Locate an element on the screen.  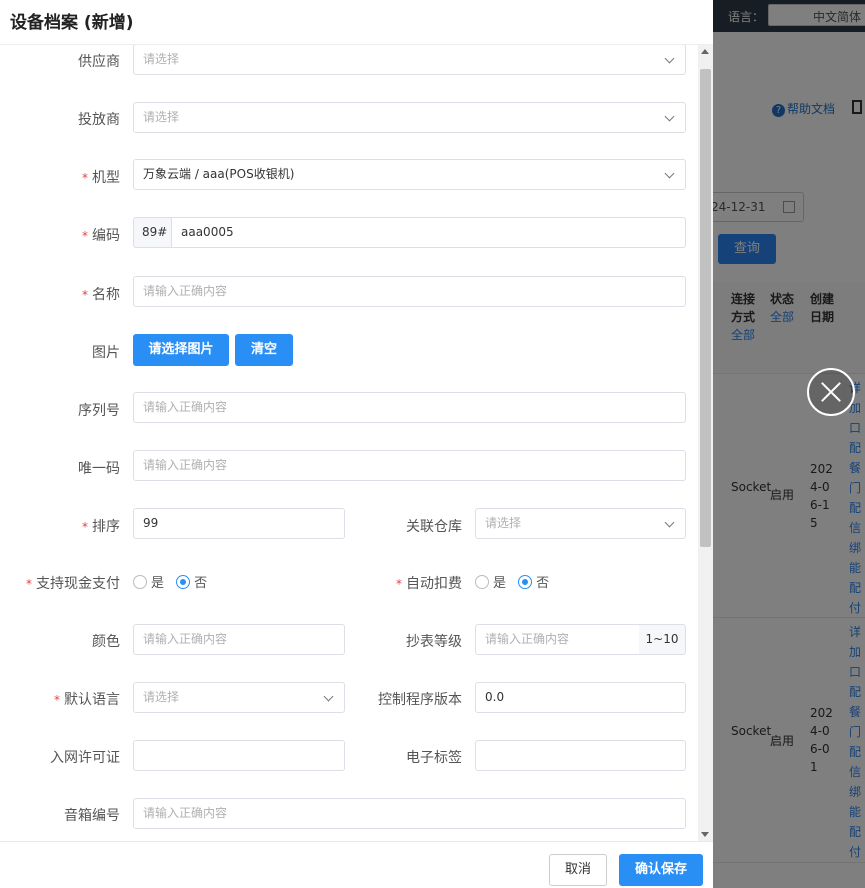
unique-code-placeholder: 请输入正确内容 is located at coordinates (185, 465).